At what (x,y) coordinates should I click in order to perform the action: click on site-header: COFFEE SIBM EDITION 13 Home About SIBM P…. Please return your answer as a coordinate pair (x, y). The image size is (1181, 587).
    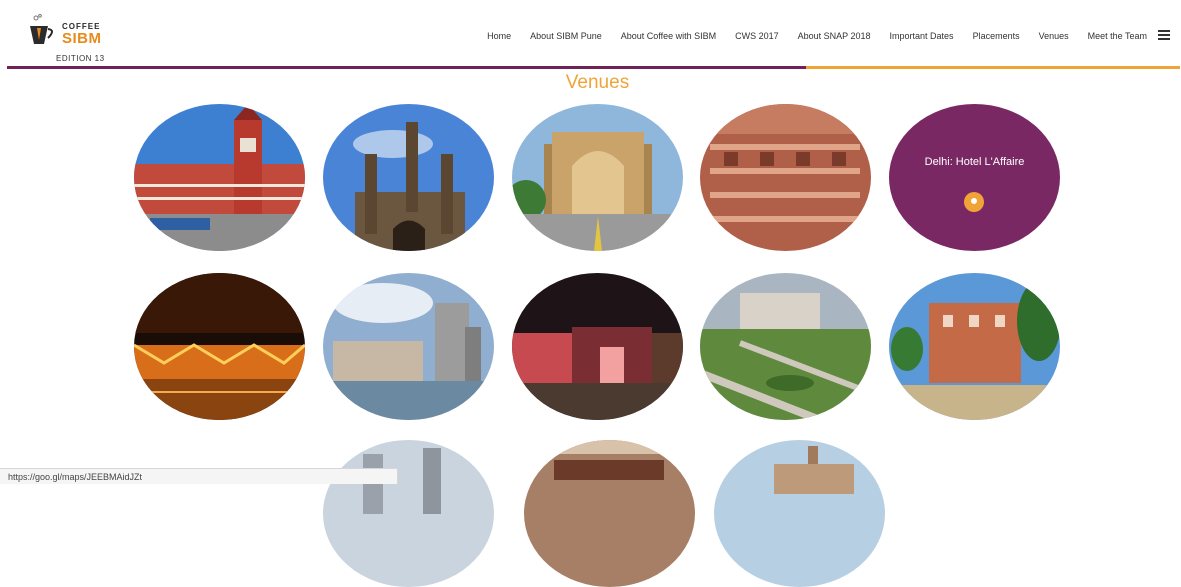
    Looking at the image, I should click on (590, 33).